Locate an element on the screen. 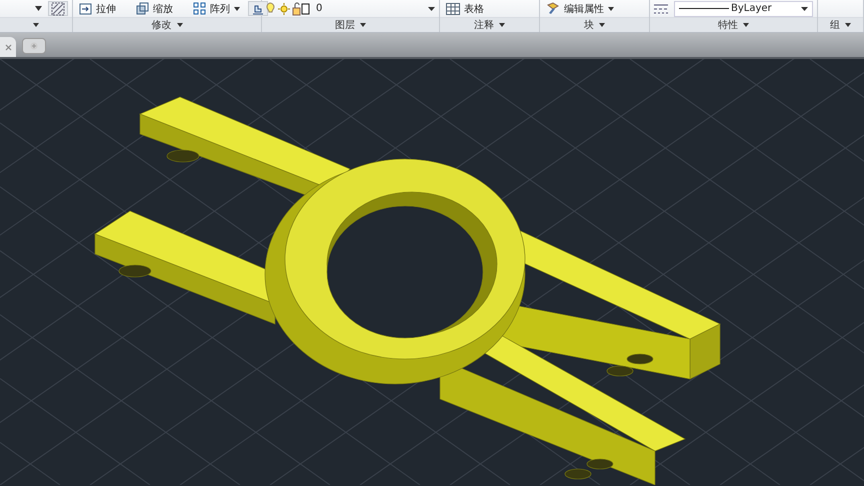 The height and width of the screenshot is (486, 864). panel-title: 特性 is located at coordinates (733, 25).